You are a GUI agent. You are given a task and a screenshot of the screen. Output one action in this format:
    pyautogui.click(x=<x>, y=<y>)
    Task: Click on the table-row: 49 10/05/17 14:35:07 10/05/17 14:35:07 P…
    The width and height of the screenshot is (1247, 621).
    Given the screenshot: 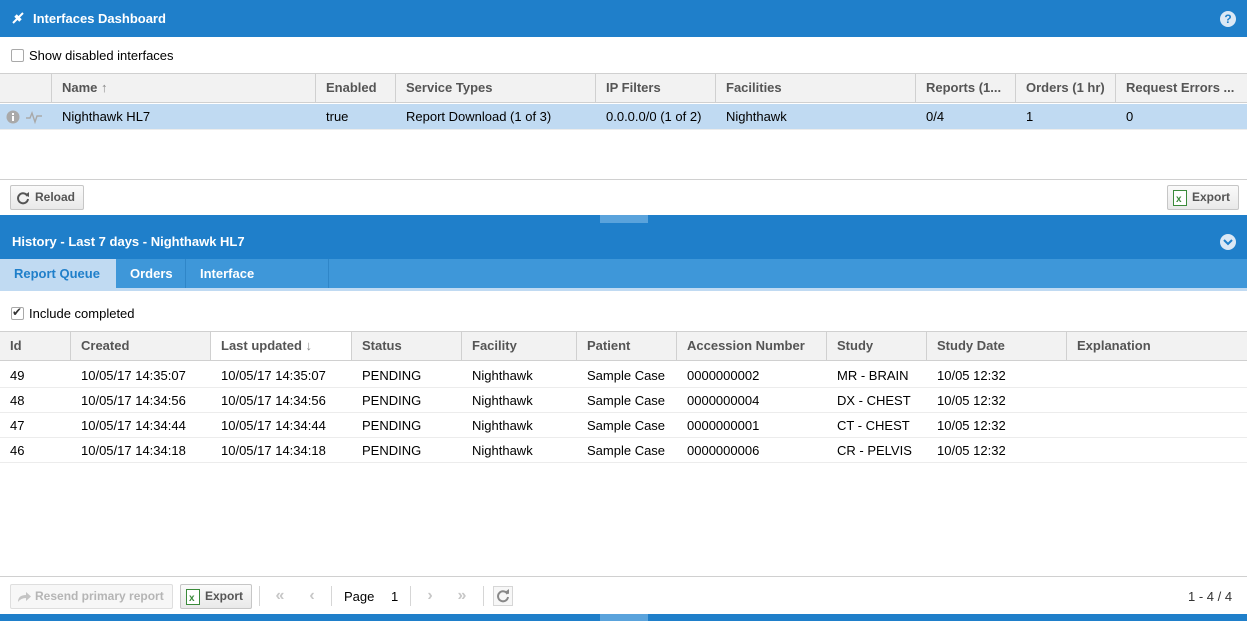 What is the action you would take?
    pyautogui.click(x=623, y=375)
    